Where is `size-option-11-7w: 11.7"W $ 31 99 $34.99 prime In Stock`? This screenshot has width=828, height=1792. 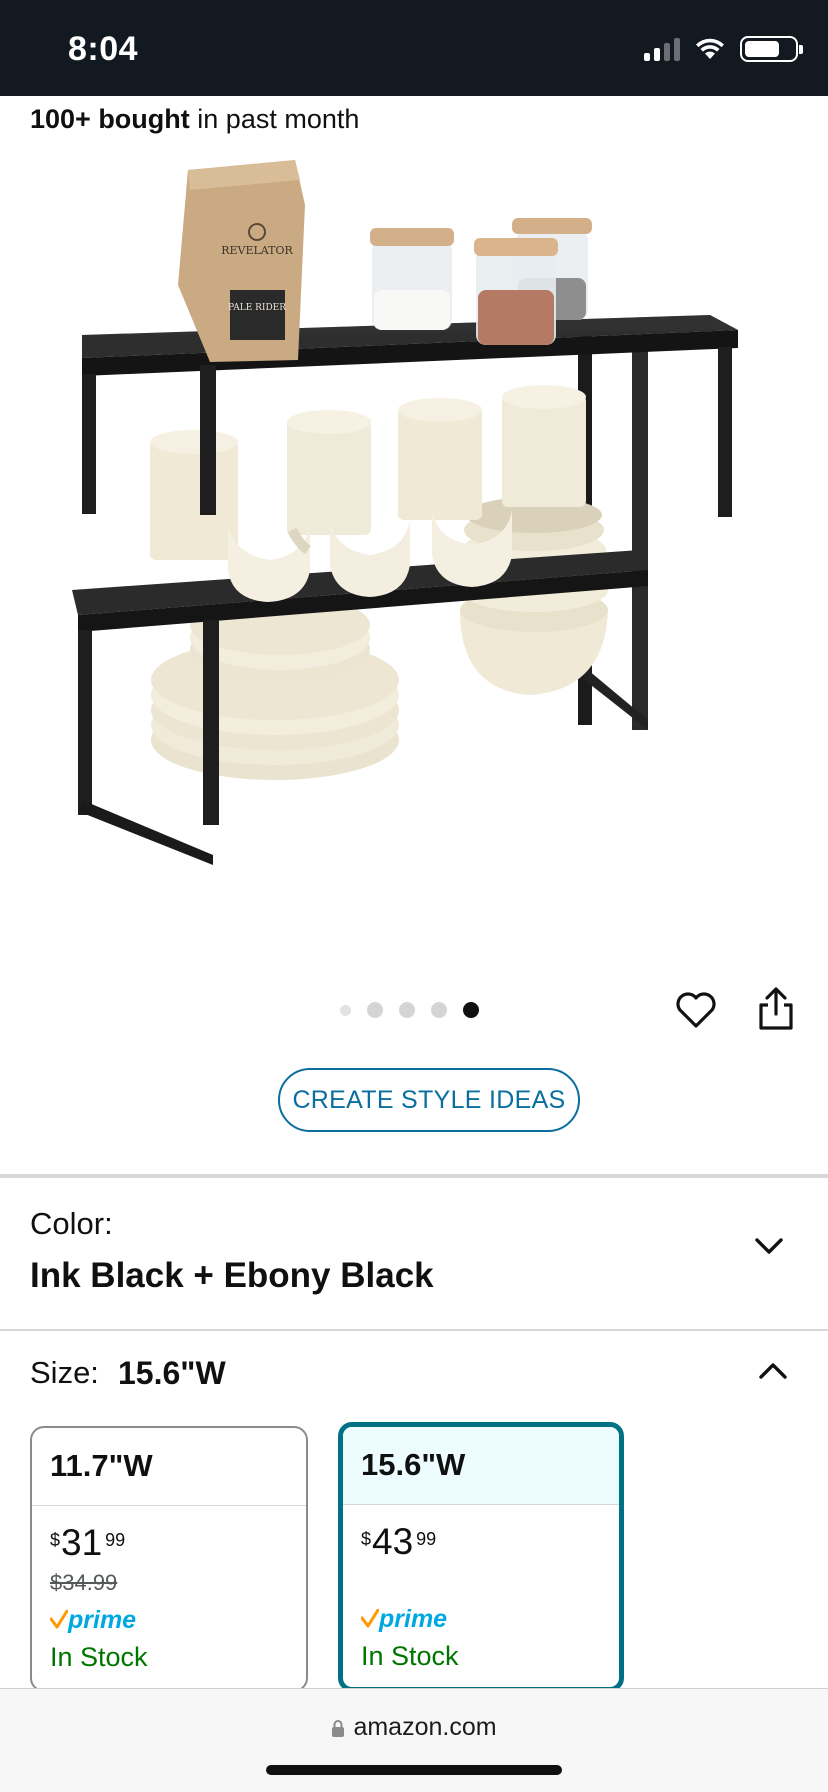 size-option-11-7w: 11.7"W $ 31 99 $34.99 prime In Stock is located at coordinates (169, 1559).